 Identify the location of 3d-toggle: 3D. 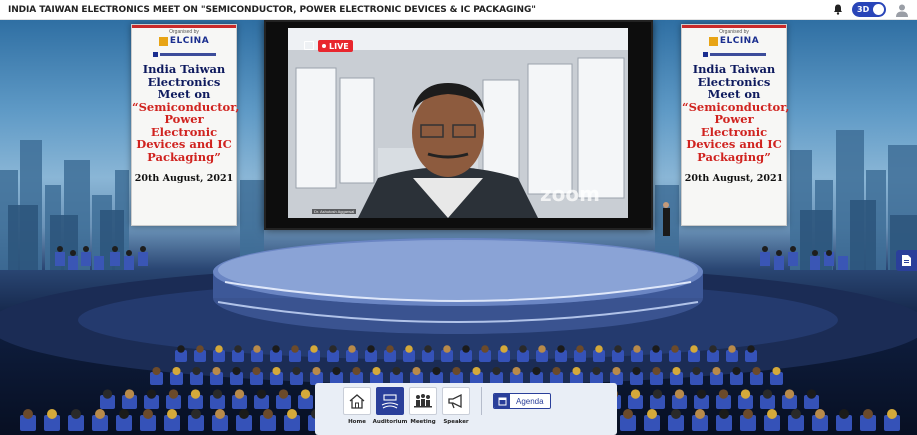
(869, 9).